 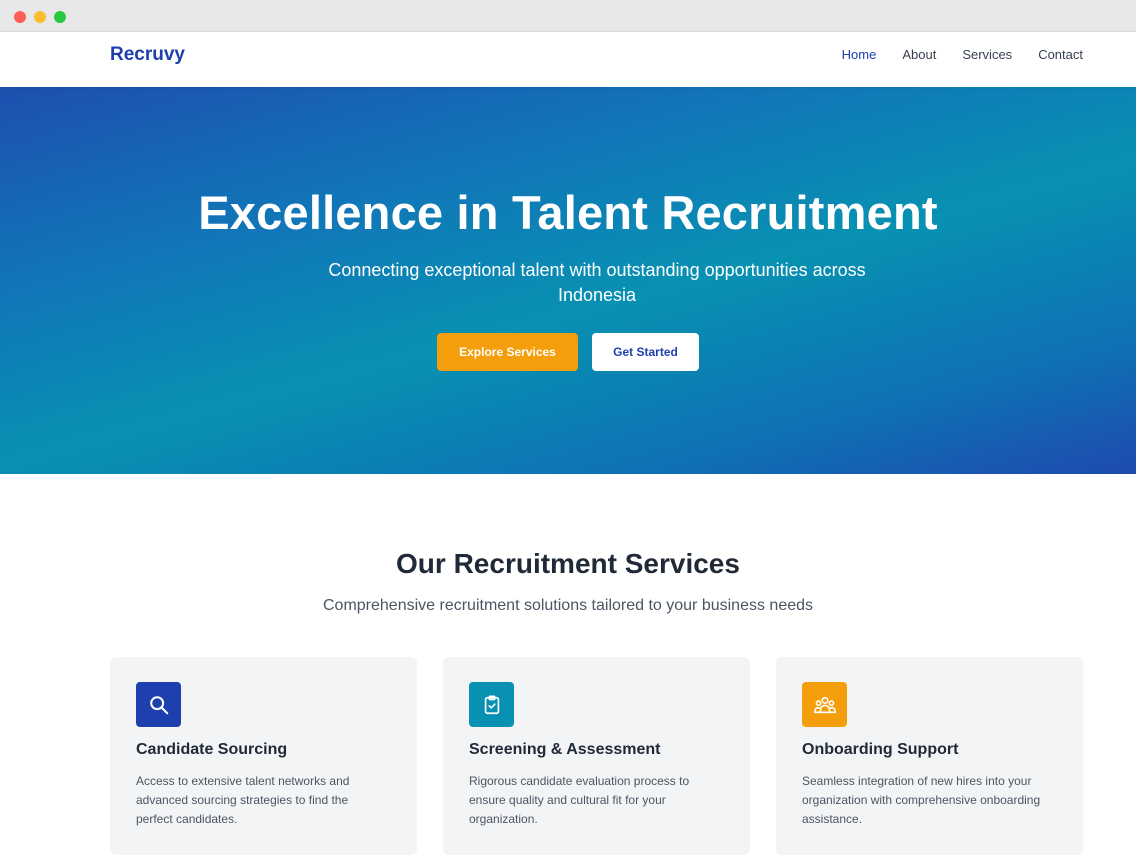 What do you see at coordinates (1060, 54) in the screenshot?
I see `nav-link-contact: Contact` at bounding box center [1060, 54].